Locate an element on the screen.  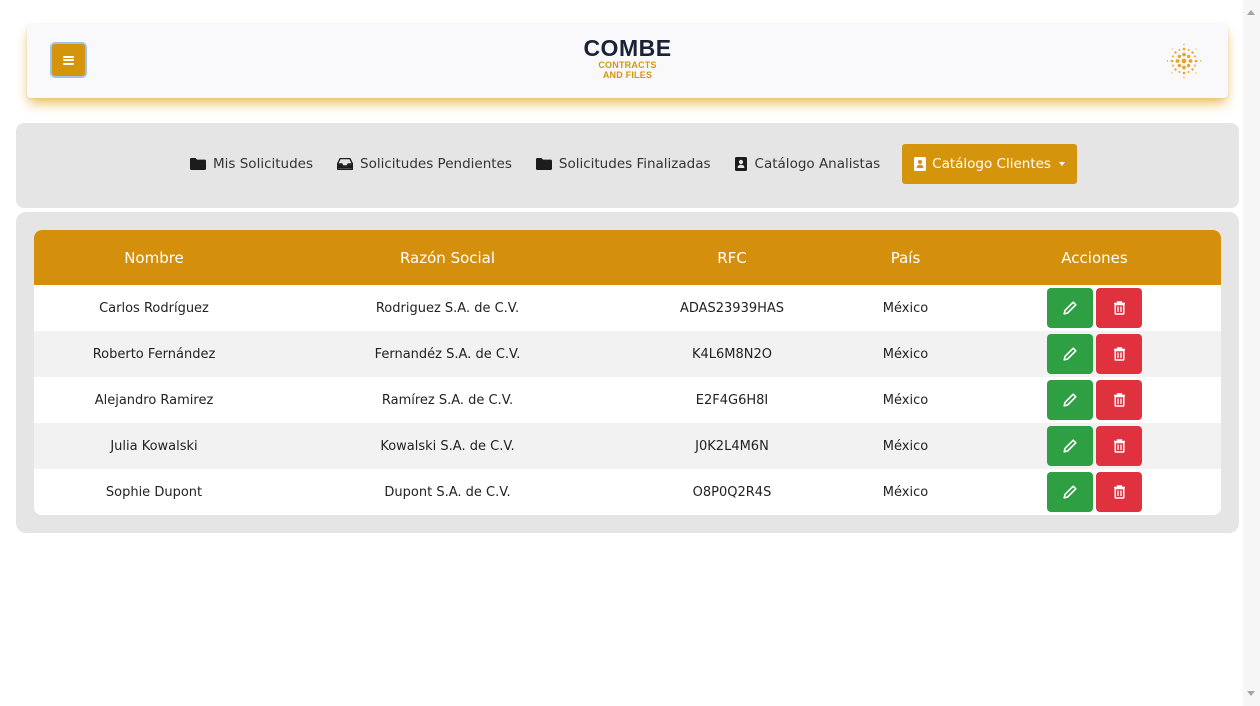
cell-nombre: Alejandro Ramirez is located at coordinates (154, 400).